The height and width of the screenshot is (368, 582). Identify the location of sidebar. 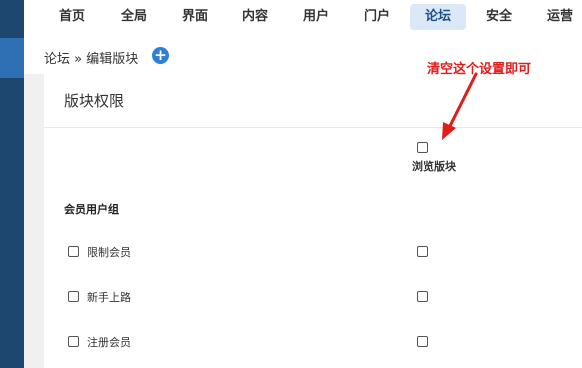
(12, 184).